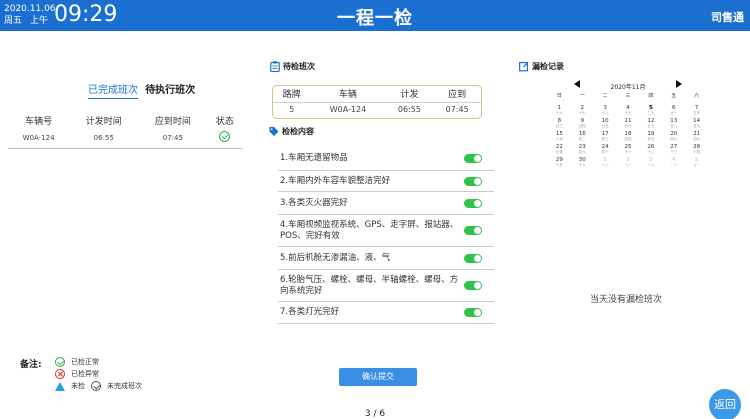 This screenshot has height=419, width=750. What do you see at coordinates (628, 163) in the screenshot?
I see `calendar-day: 2 十八` at bounding box center [628, 163].